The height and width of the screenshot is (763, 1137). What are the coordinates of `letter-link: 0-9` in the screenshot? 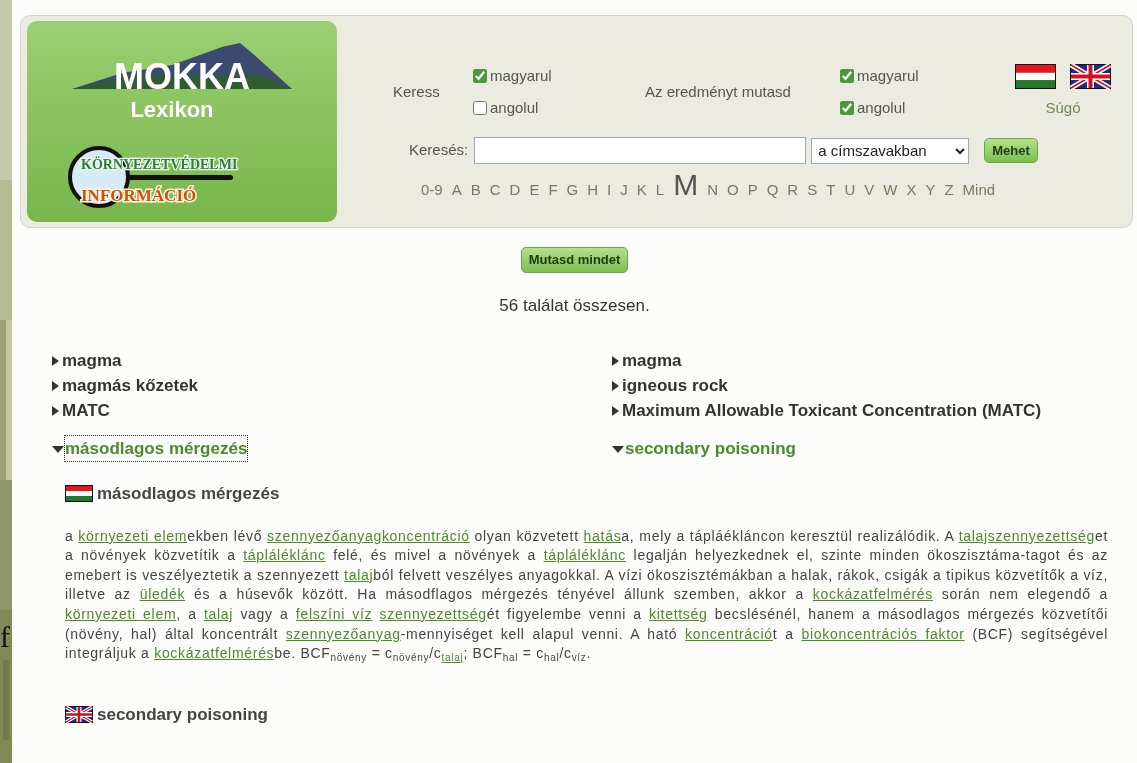 It's located at (432, 190).